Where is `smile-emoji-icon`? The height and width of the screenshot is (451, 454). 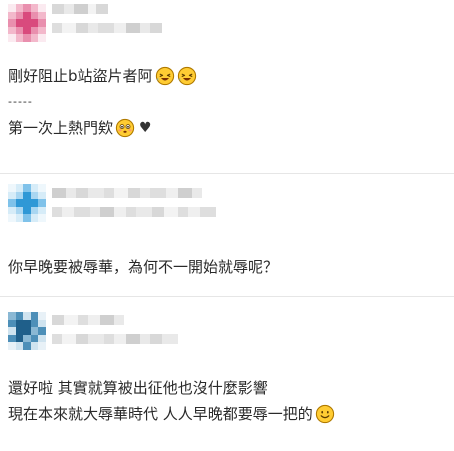 smile-emoji-icon is located at coordinates (324, 414).